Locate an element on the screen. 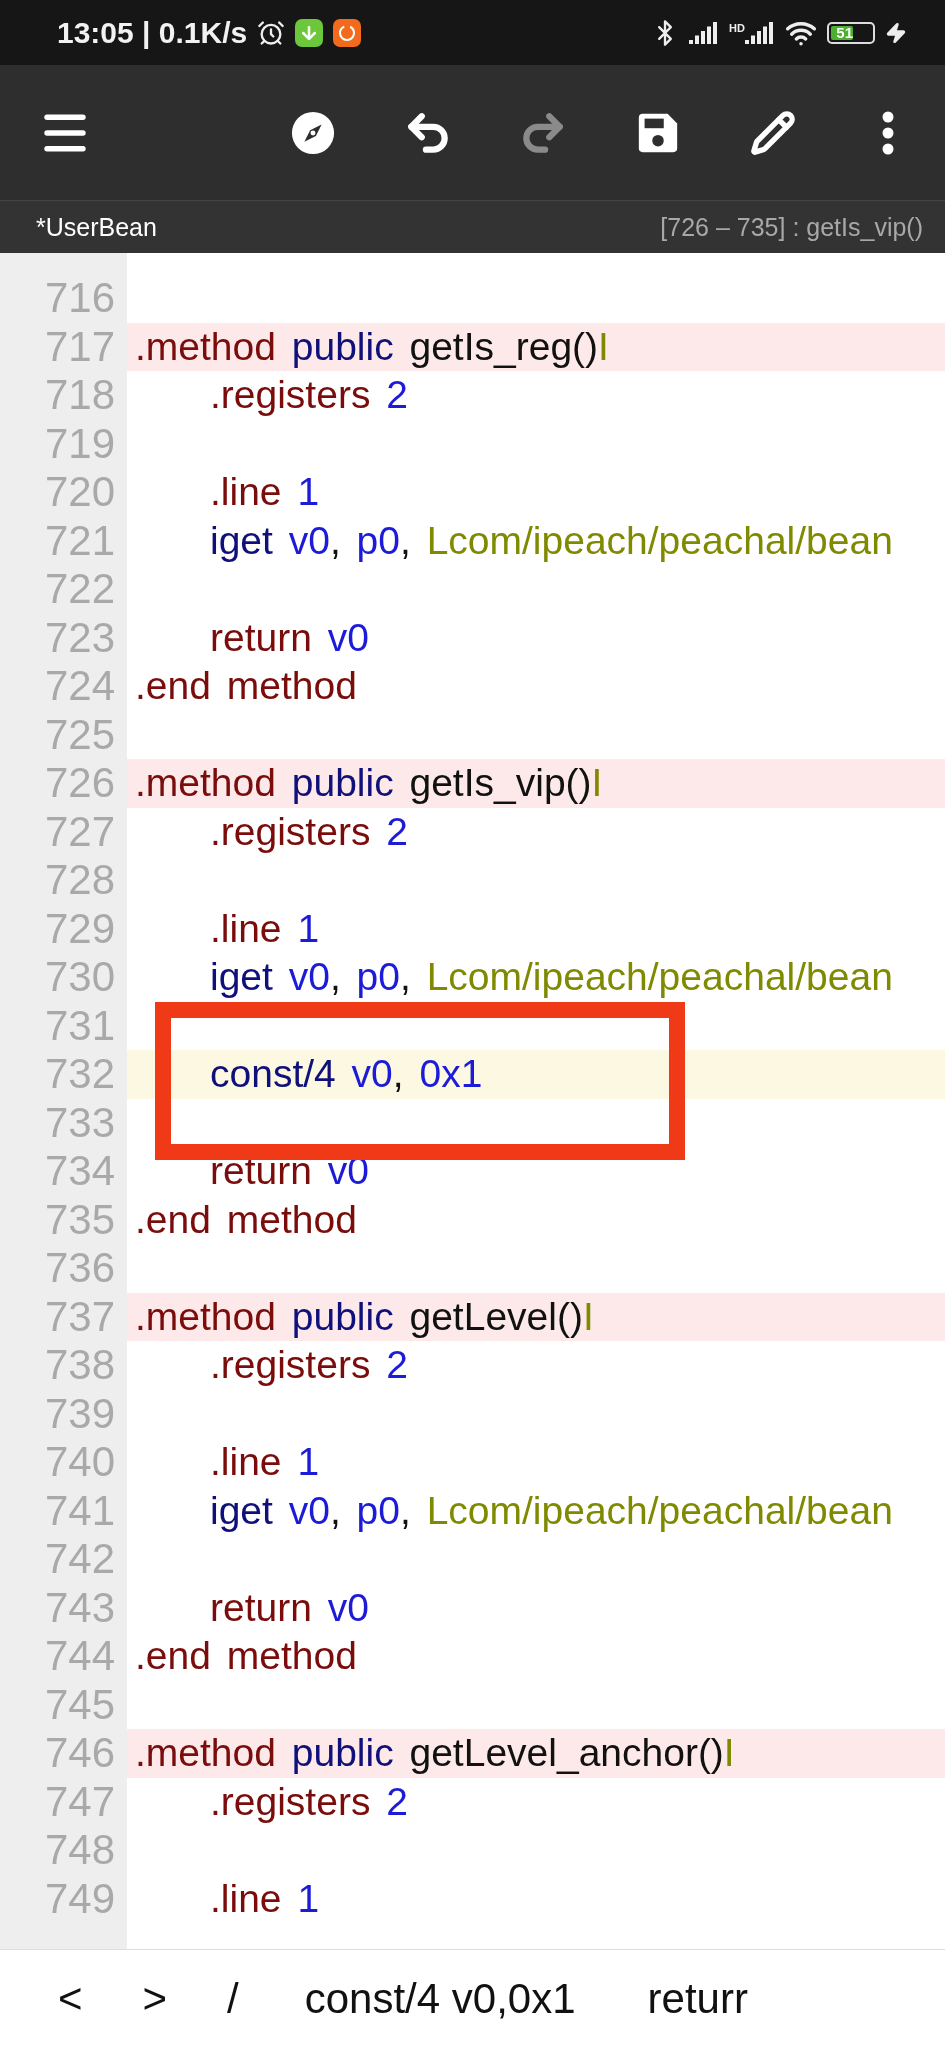  line-number: 747 is located at coordinates (79, 1801).